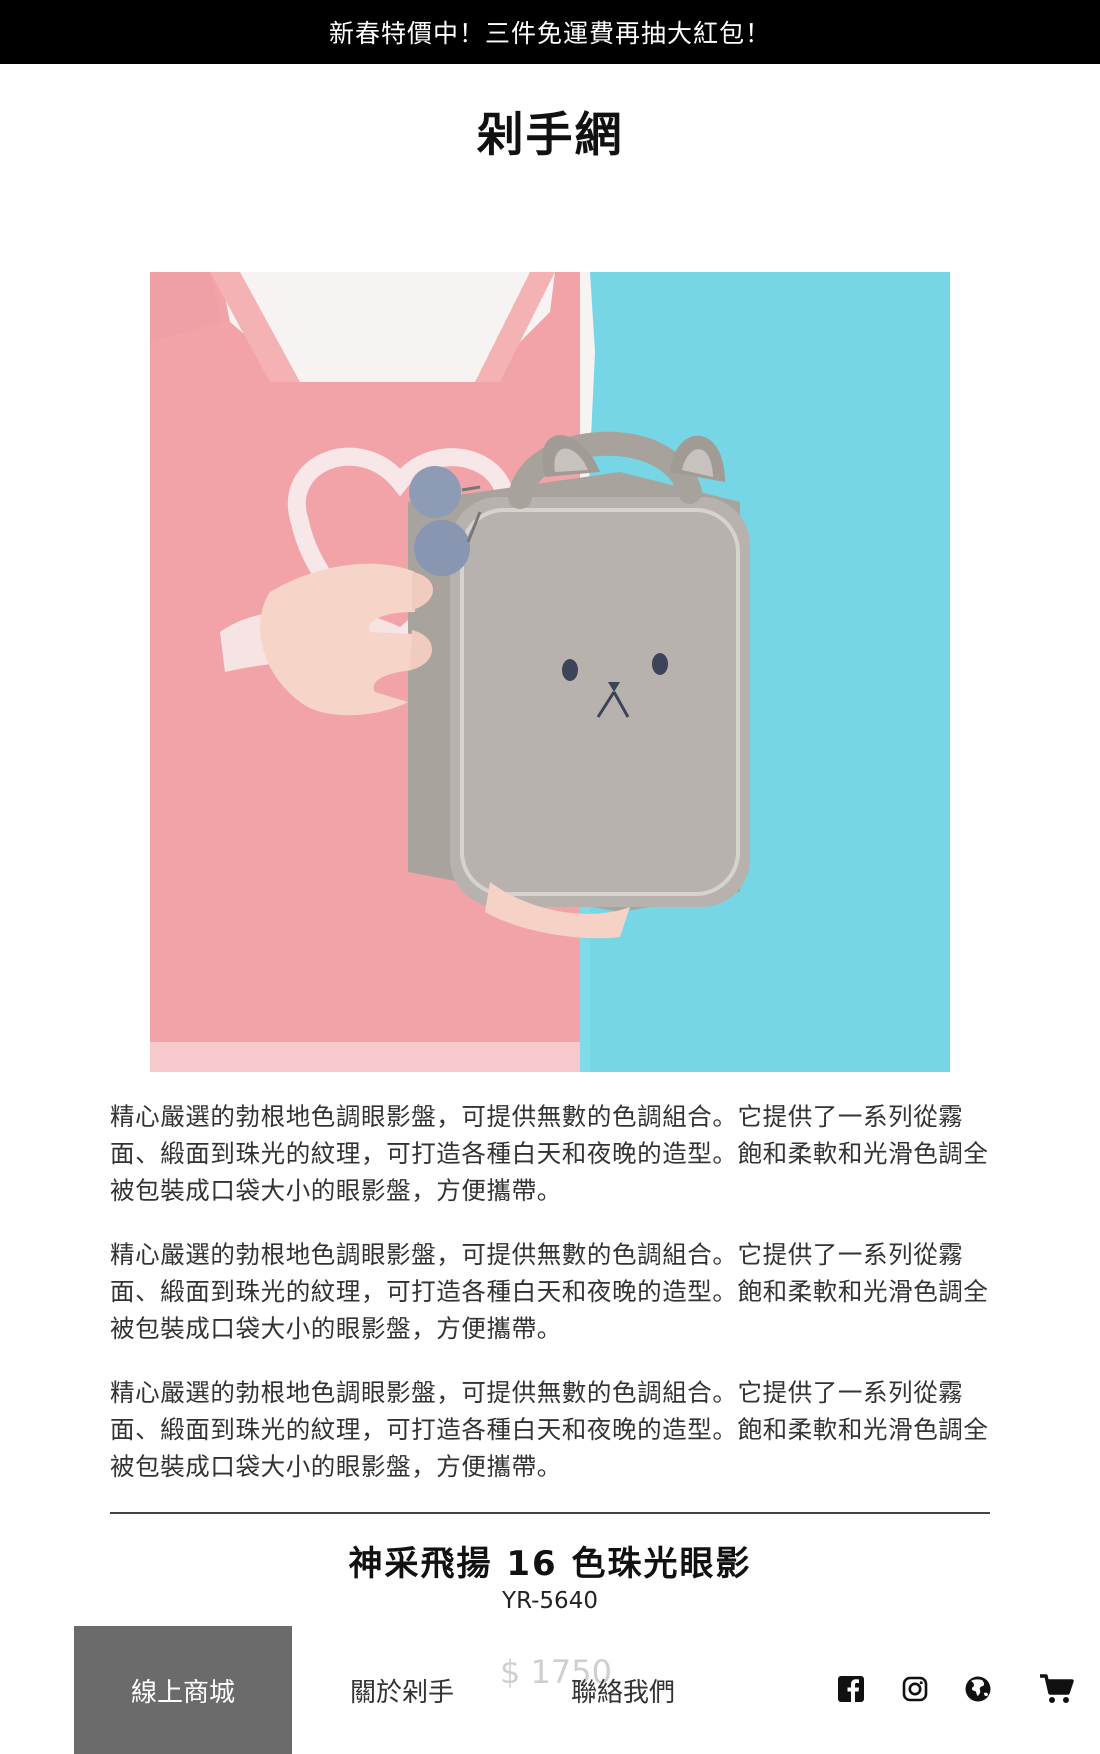  Describe the element at coordinates (402, 1690) in the screenshot. I see `nav-about: 關於剁手` at that location.